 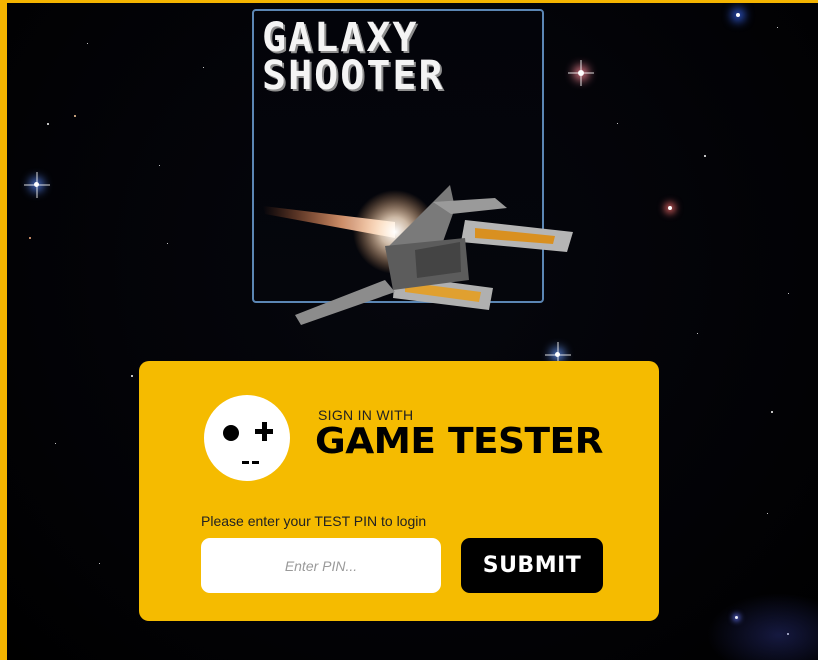 I want to click on game-title-line2: SHOOTER, so click(x=353, y=76).